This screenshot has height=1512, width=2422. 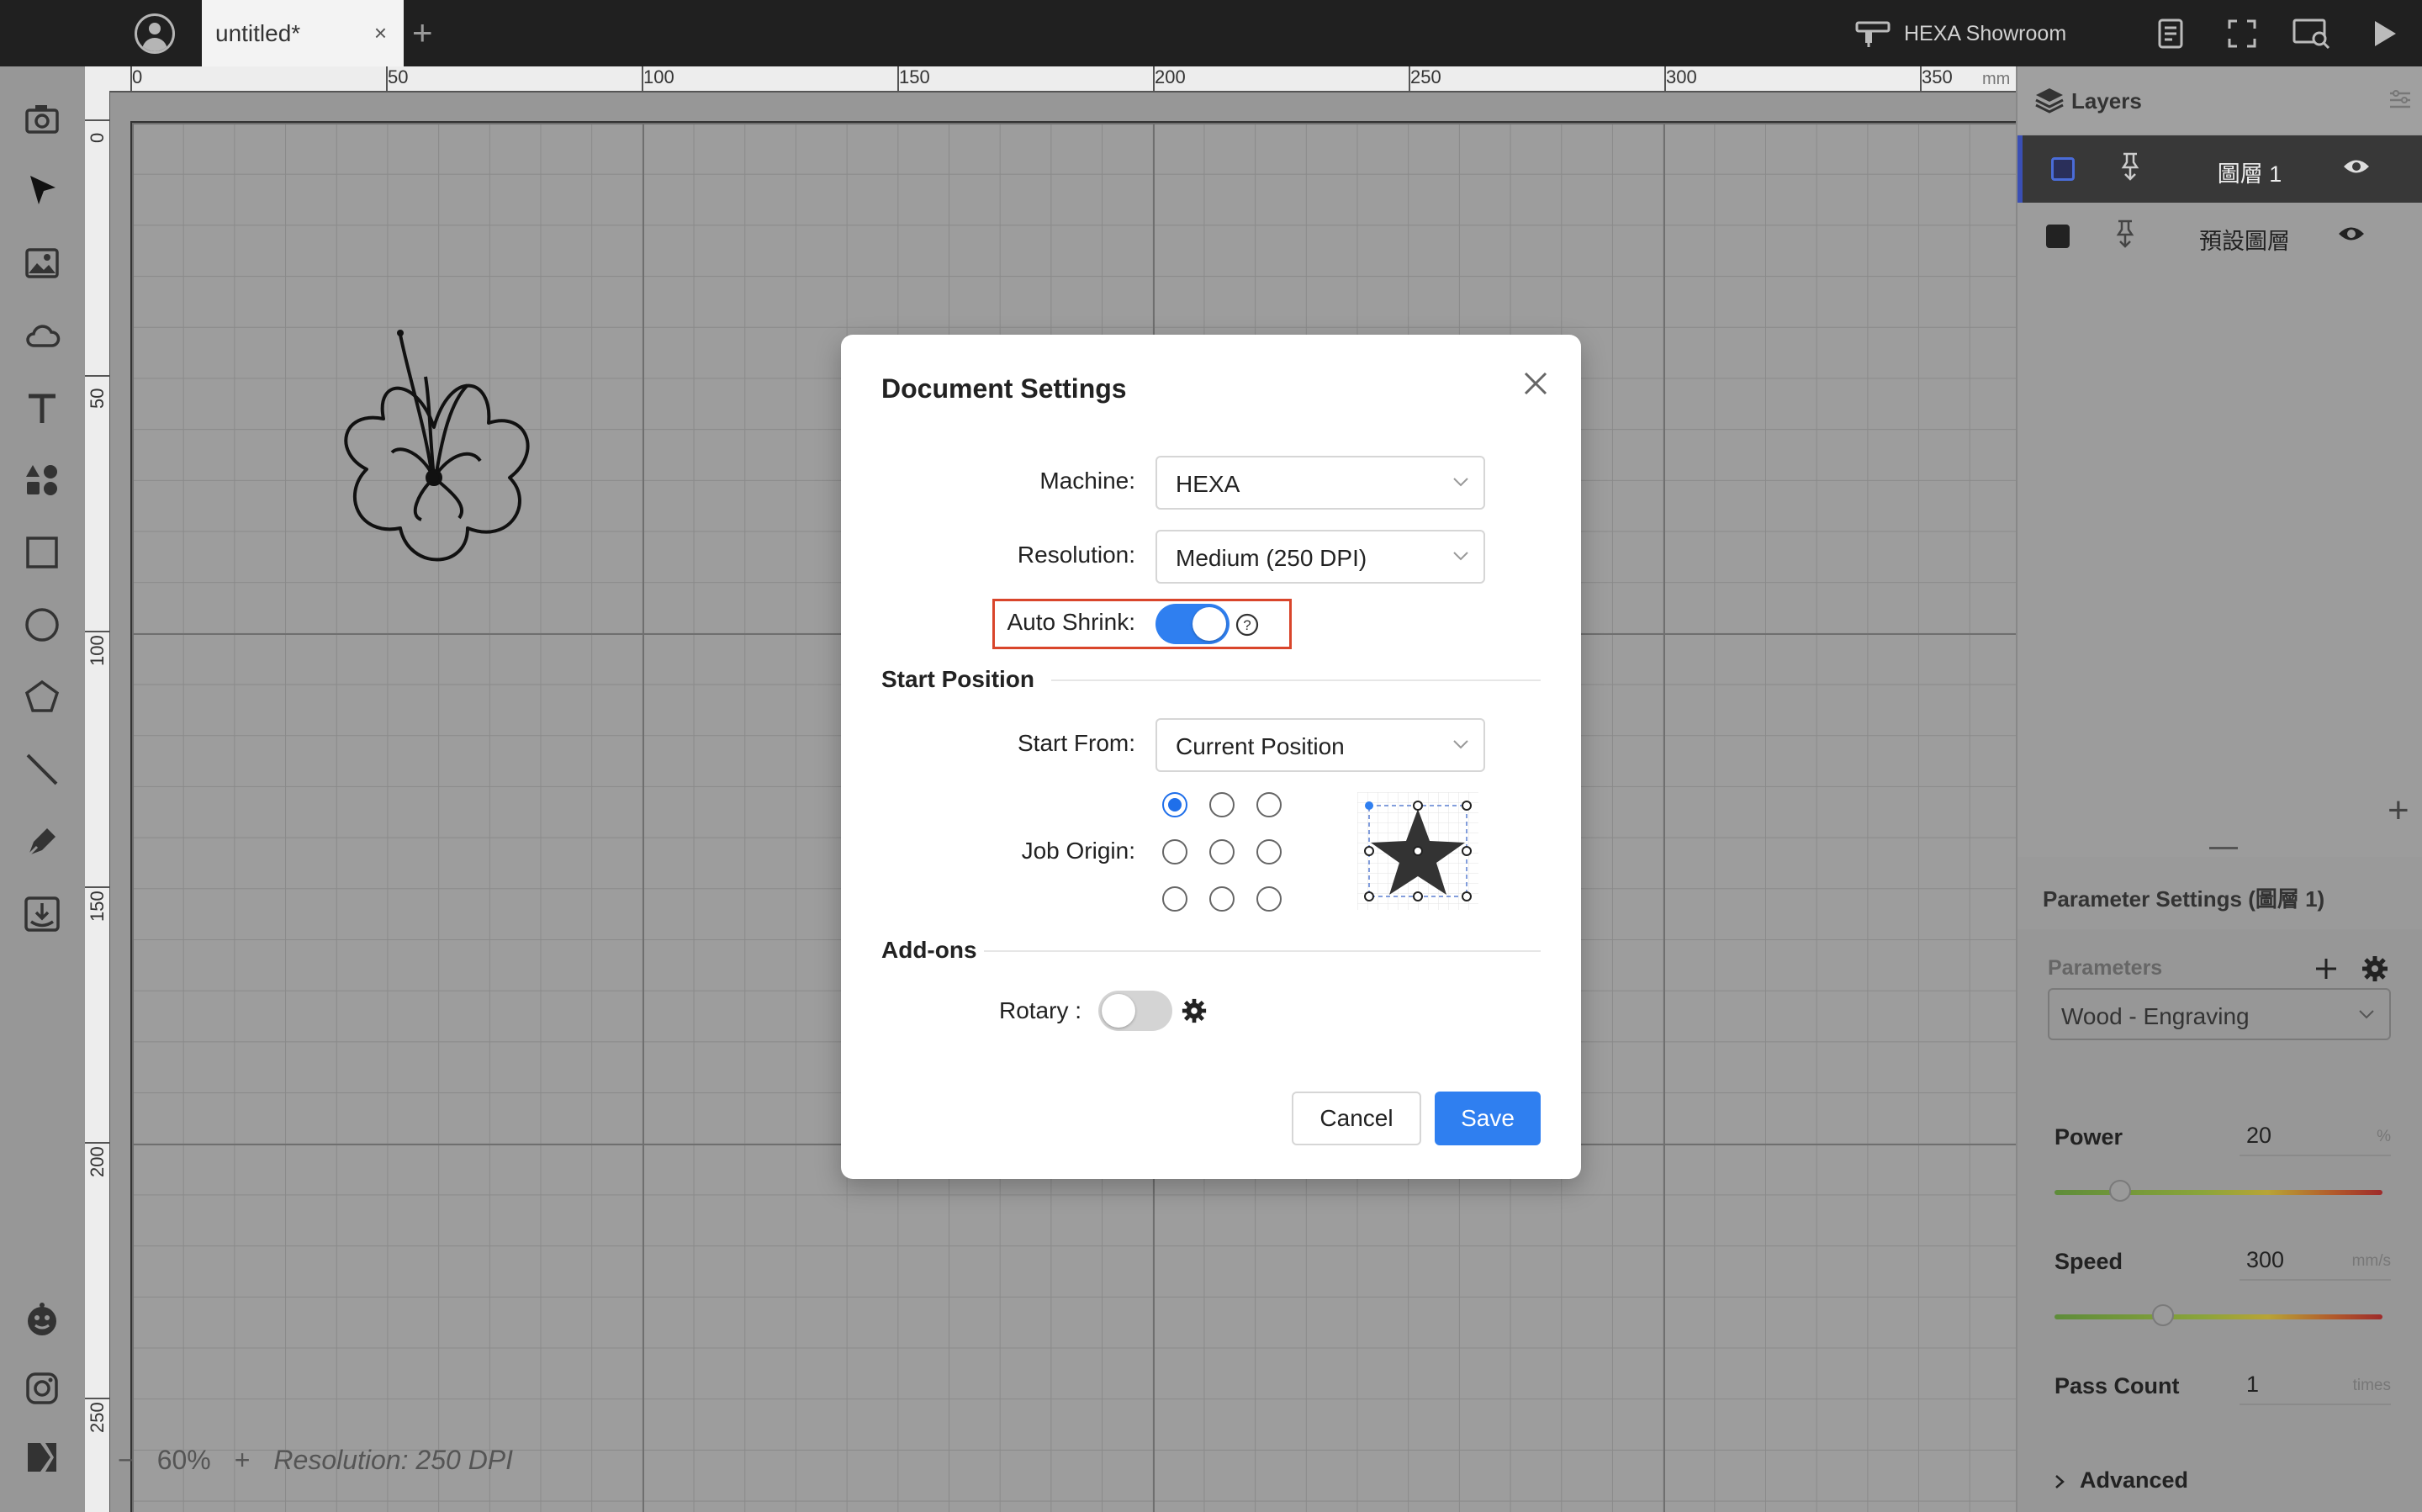 What do you see at coordinates (42, 1319) in the screenshot?
I see `community-face-icon` at bounding box center [42, 1319].